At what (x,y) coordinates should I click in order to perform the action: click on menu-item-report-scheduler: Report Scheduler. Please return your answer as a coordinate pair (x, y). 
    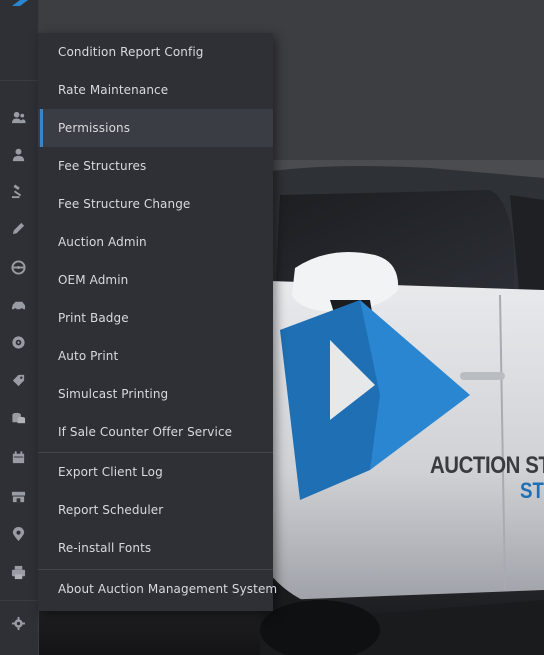
    Looking at the image, I should click on (155, 510).